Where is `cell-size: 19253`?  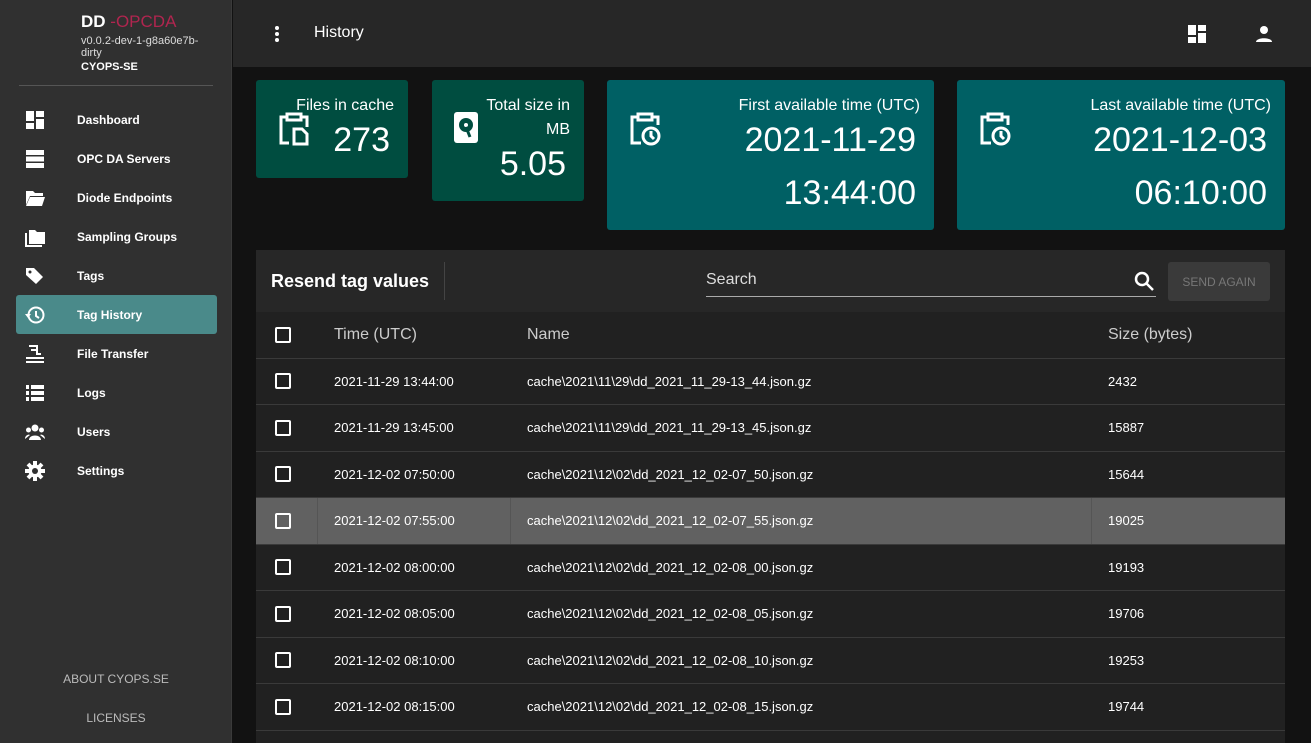
cell-size: 19253 is located at coordinates (1126, 660).